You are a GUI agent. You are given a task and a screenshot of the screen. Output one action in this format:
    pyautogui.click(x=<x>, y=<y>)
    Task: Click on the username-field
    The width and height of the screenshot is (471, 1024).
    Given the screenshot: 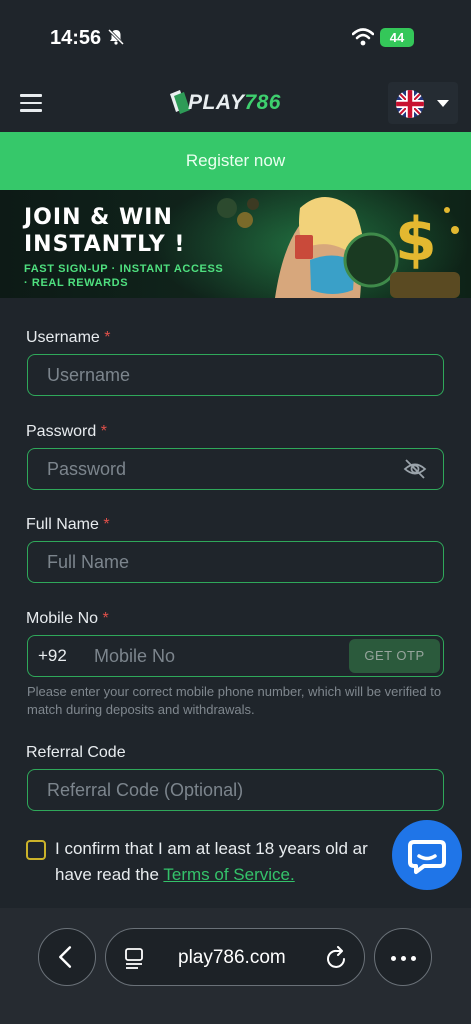 What is the action you would take?
    pyautogui.click(x=235, y=375)
    